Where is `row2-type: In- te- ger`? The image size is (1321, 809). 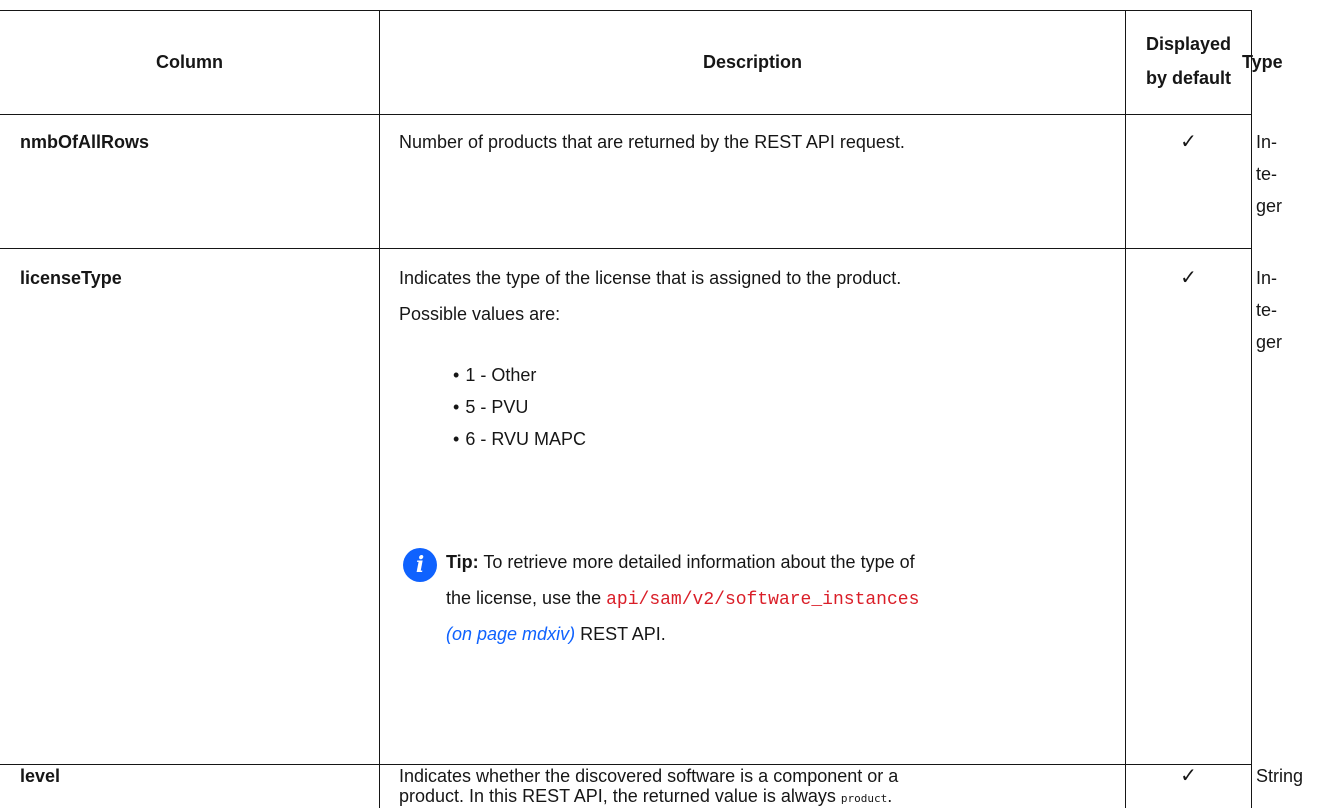
row2-type: In- te- ger is located at coordinates (1269, 310).